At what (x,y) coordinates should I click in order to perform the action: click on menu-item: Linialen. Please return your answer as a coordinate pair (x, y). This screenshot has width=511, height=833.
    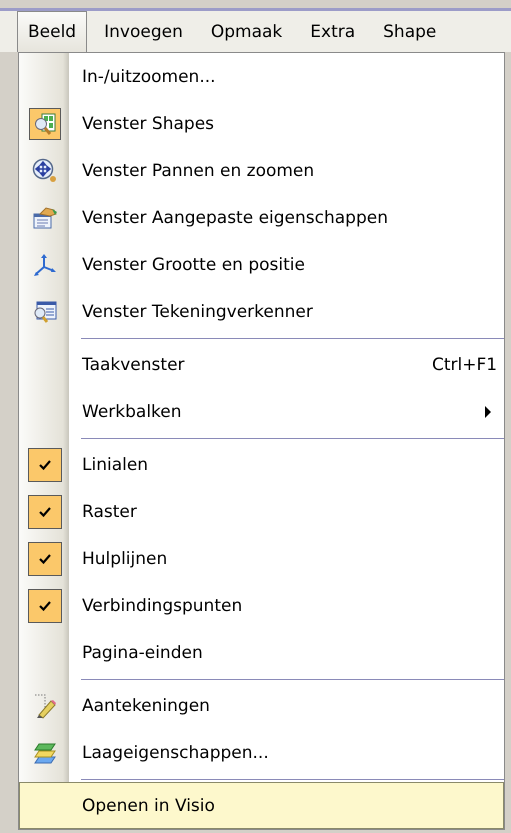
    Looking at the image, I should click on (261, 464).